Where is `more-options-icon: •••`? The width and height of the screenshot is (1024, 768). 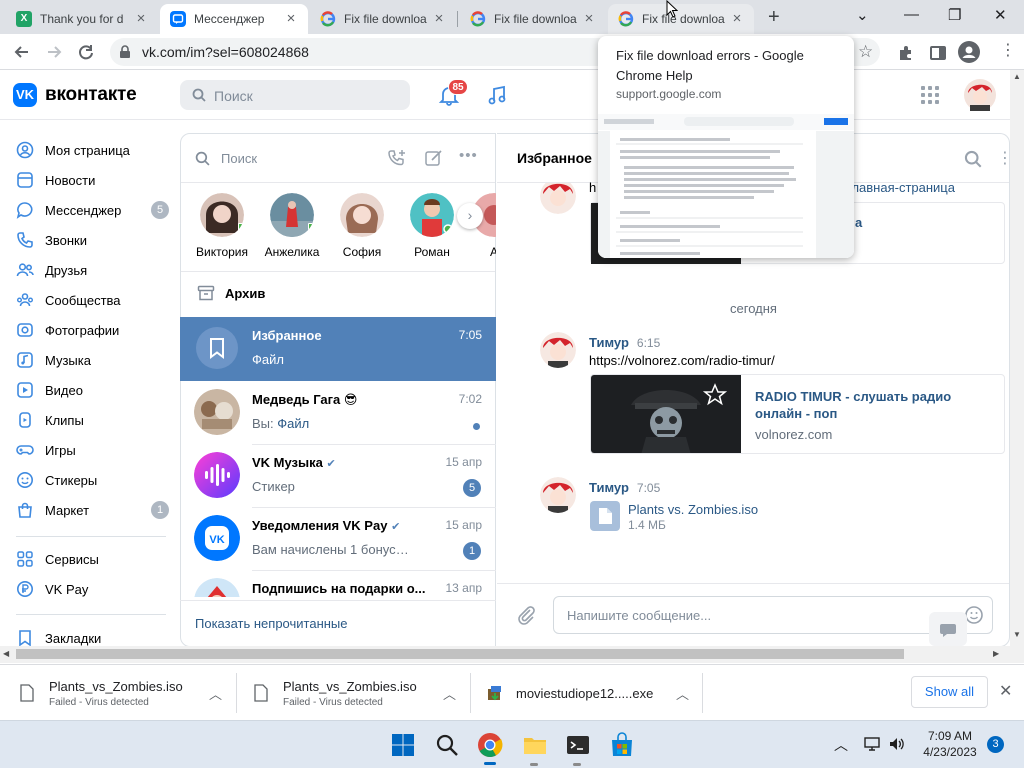 more-options-icon: ••• is located at coordinates (468, 155).